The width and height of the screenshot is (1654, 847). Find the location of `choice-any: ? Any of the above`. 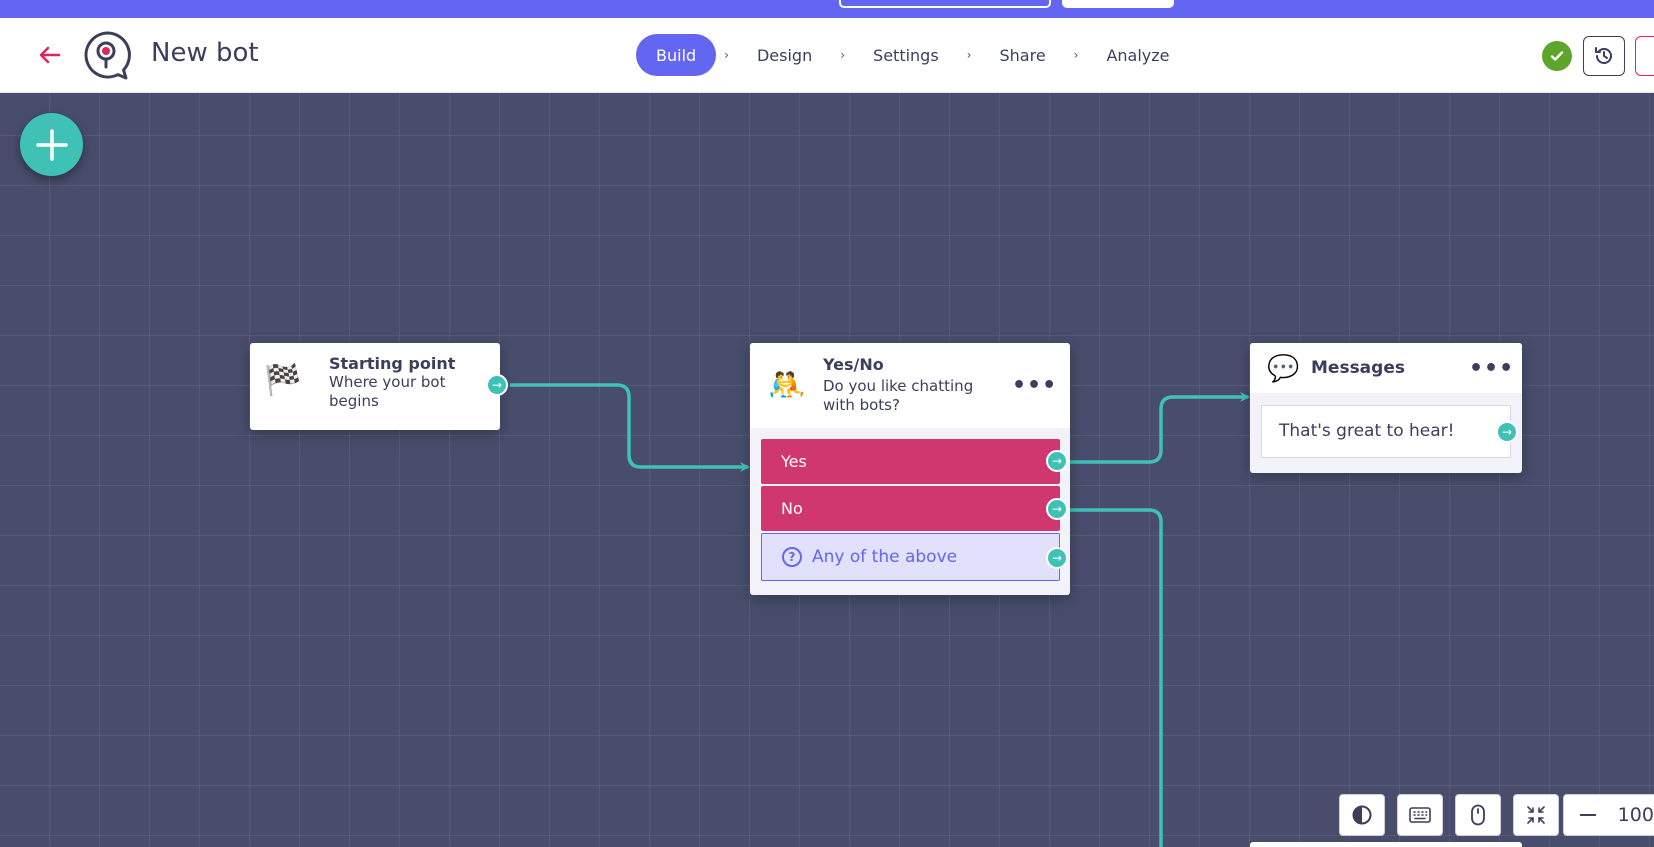

choice-any: ? Any of the above is located at coordinates (910, 557).